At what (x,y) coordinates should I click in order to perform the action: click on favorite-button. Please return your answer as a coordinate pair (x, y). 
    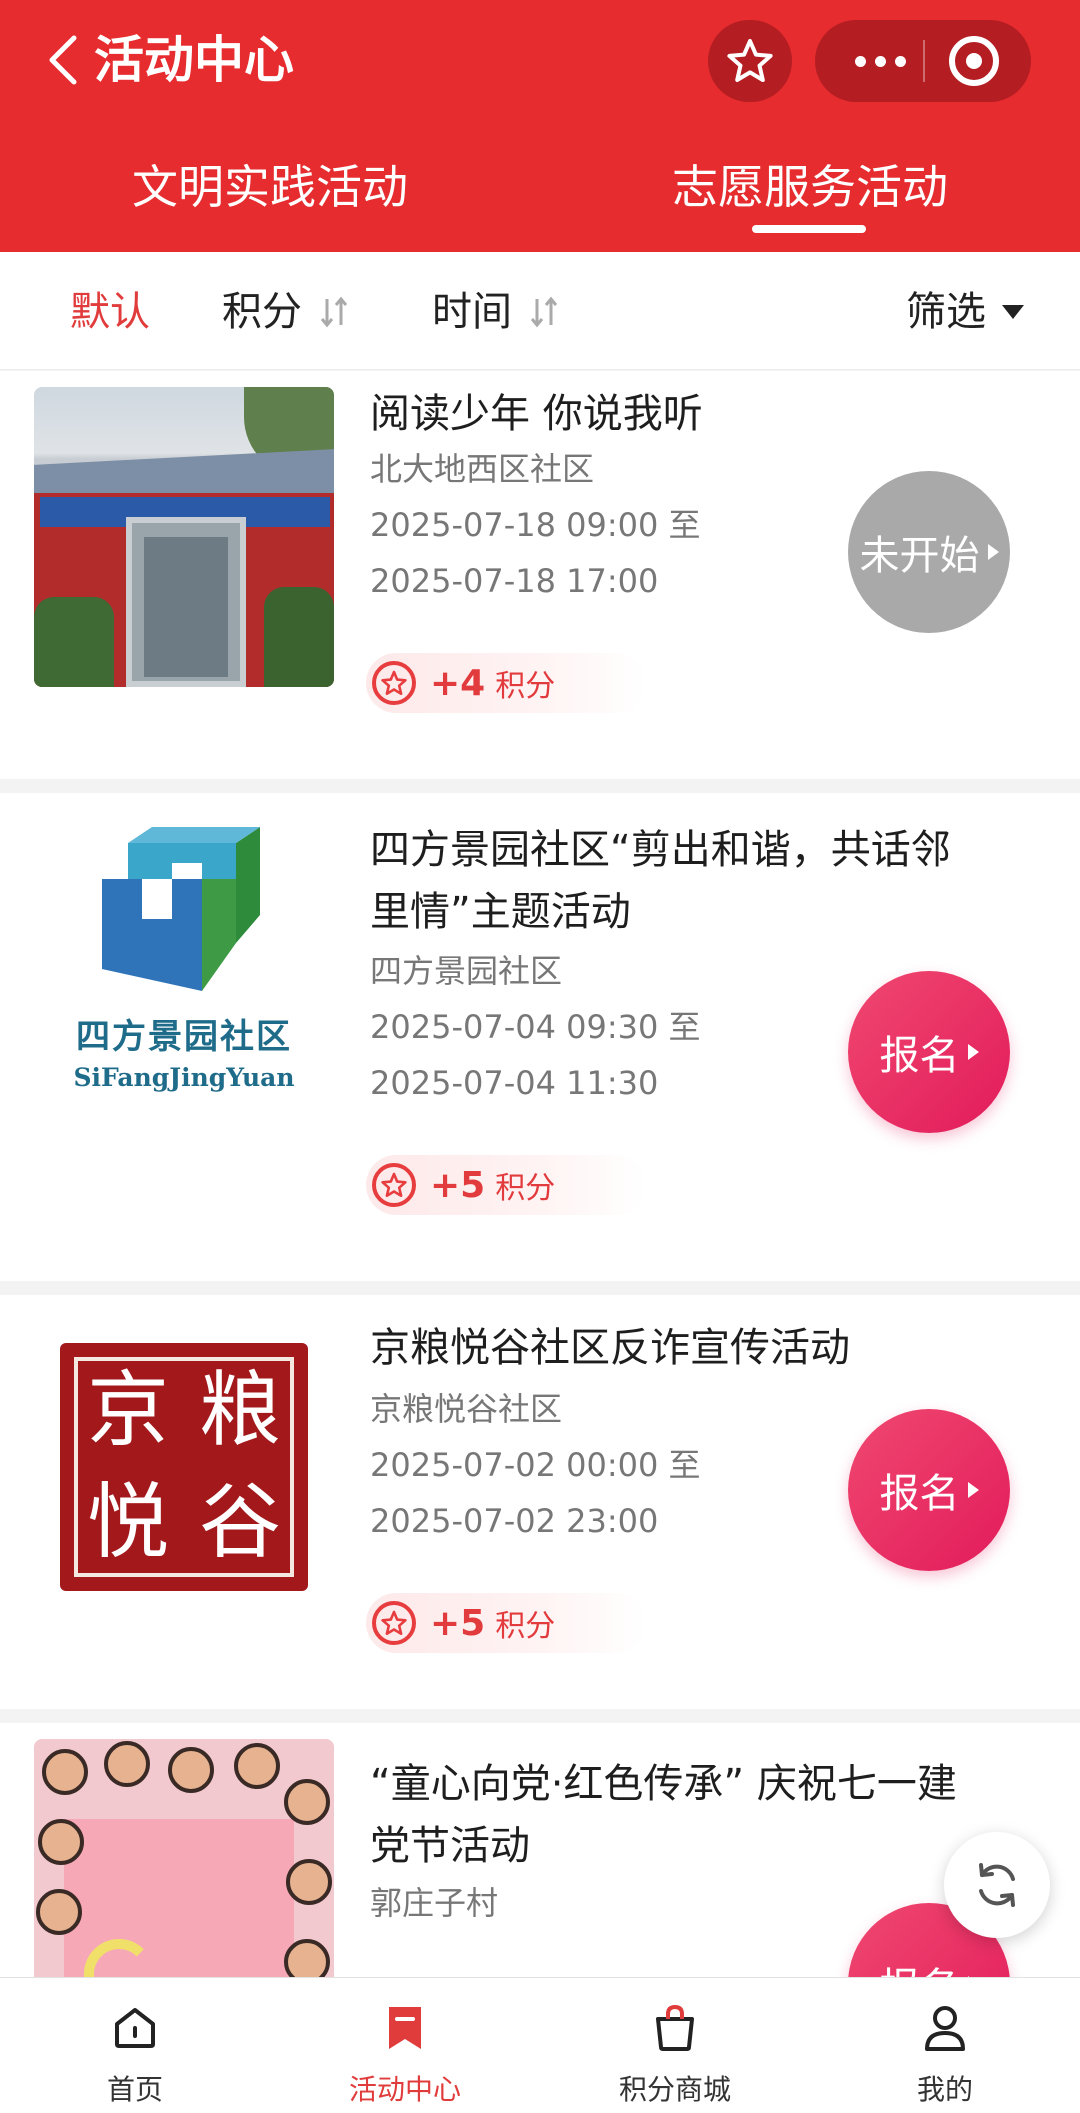
    Looking at the image, I should click on (750, 61).